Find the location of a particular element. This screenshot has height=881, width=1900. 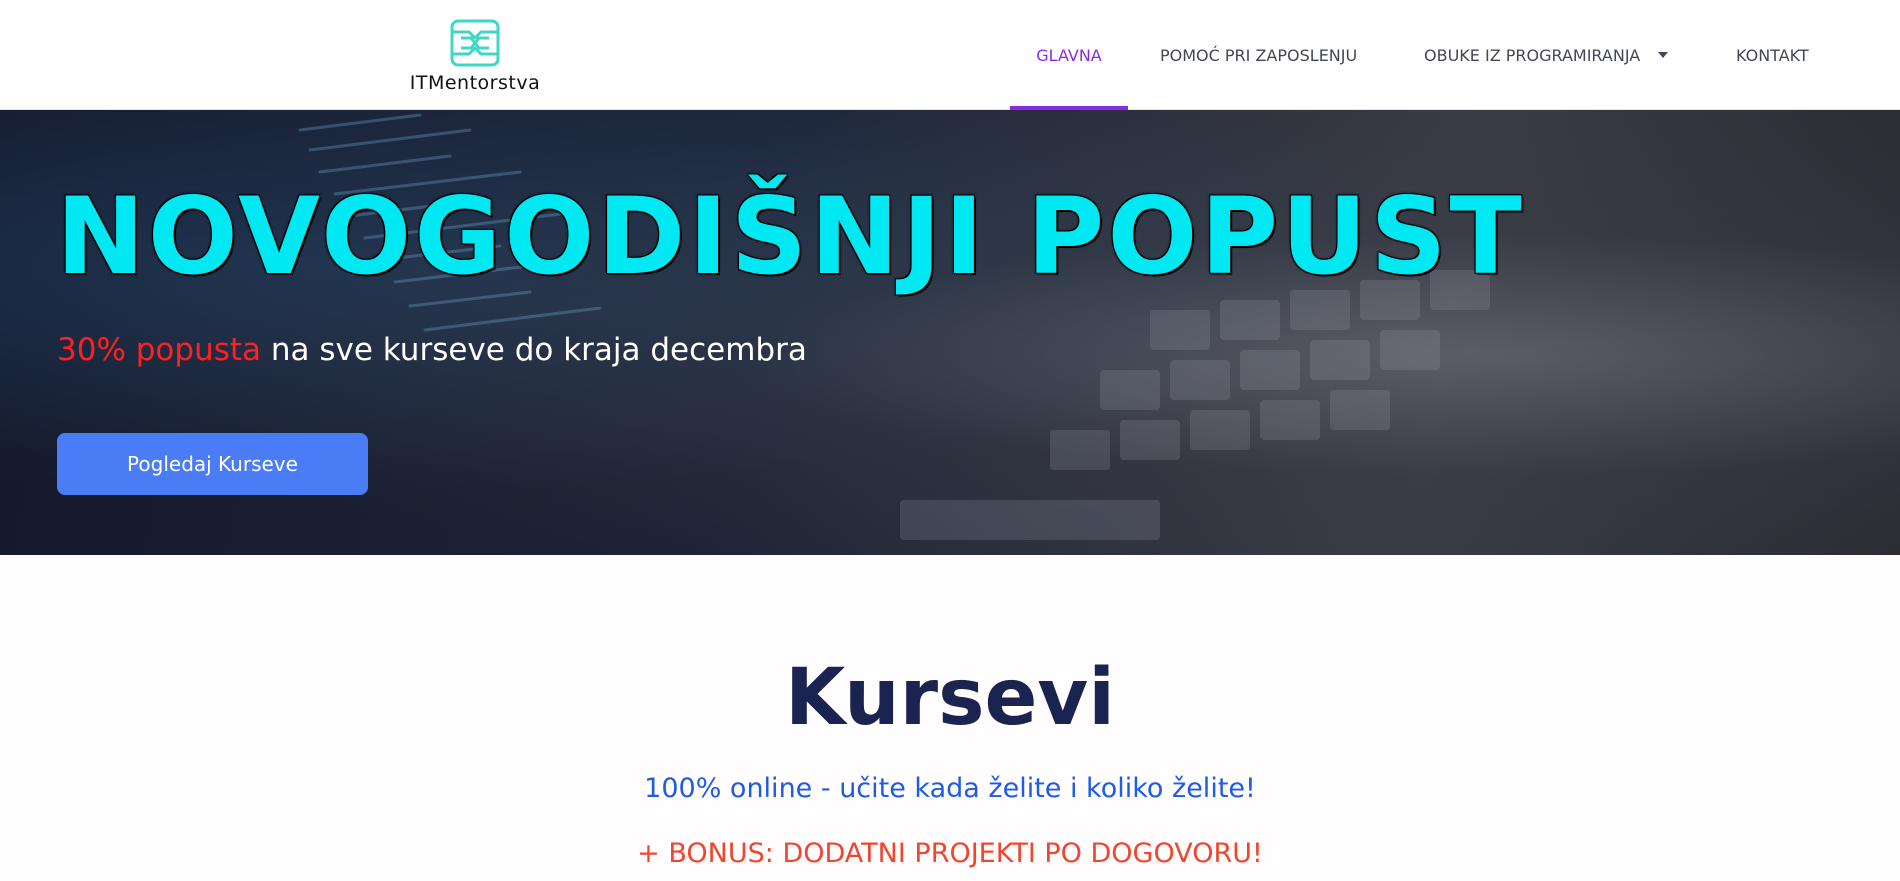

nav-item-glavna: GLAVNA is located at coordinates (1069, 55).